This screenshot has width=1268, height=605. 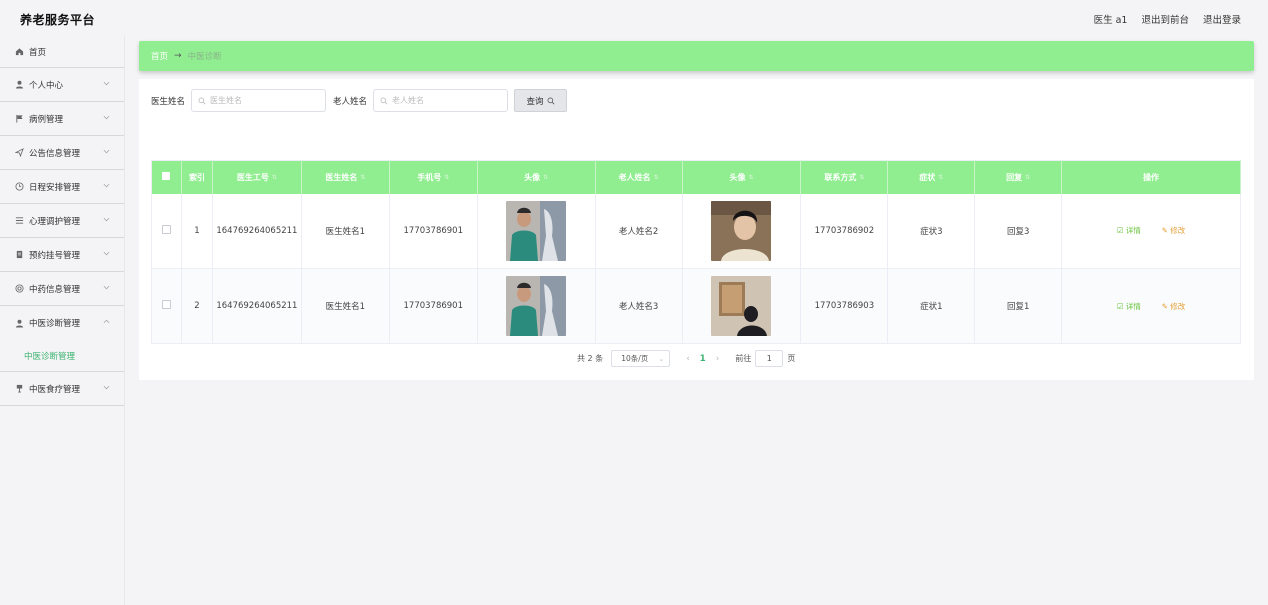 I want to click on column-header: 联系方式 ⇅, so click(x=844, y=177).